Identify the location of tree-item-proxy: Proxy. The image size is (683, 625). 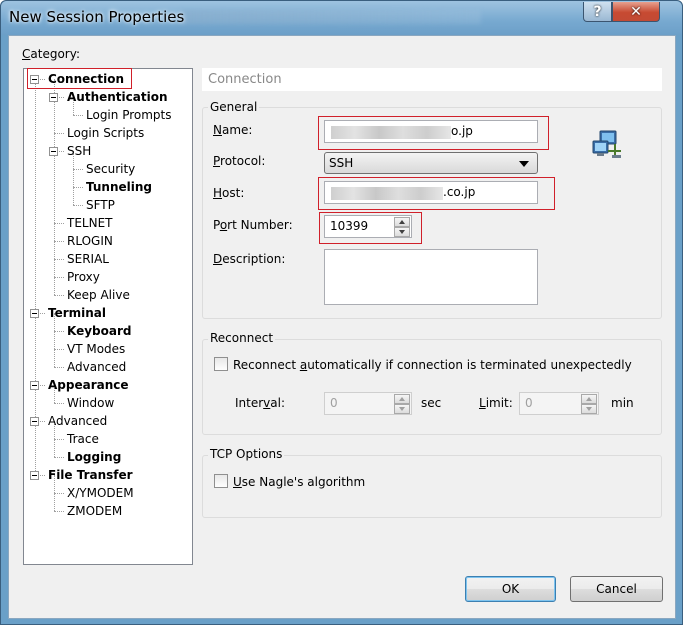
(83, 277).